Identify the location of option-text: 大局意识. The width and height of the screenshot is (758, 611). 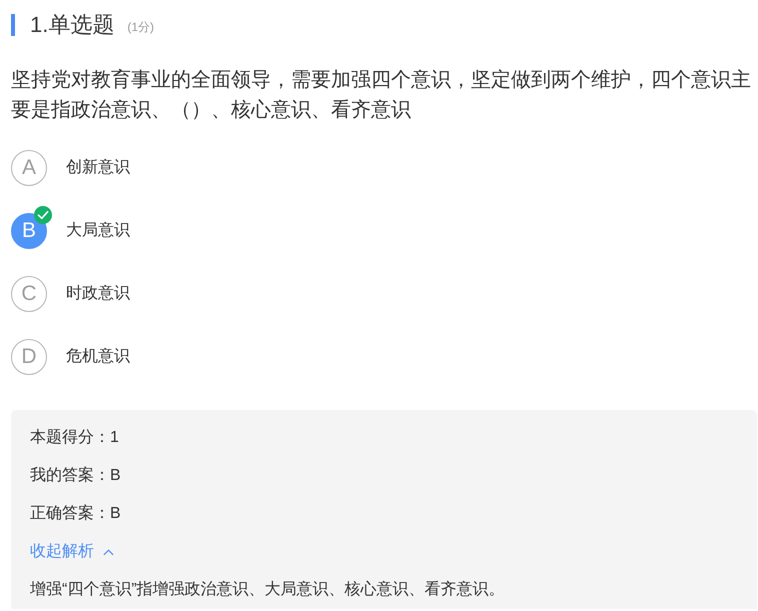
(98, 230).